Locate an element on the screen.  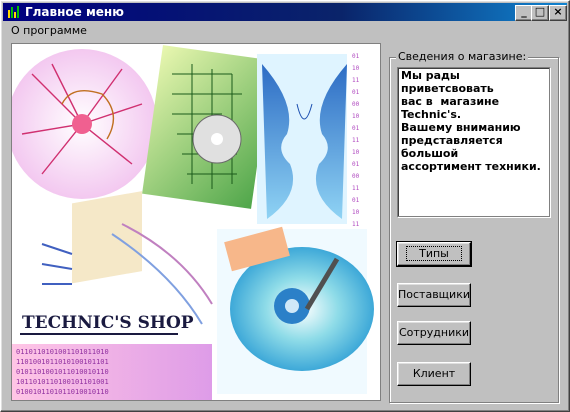
menu-bar: О программе is located at coordinates (285, 31).